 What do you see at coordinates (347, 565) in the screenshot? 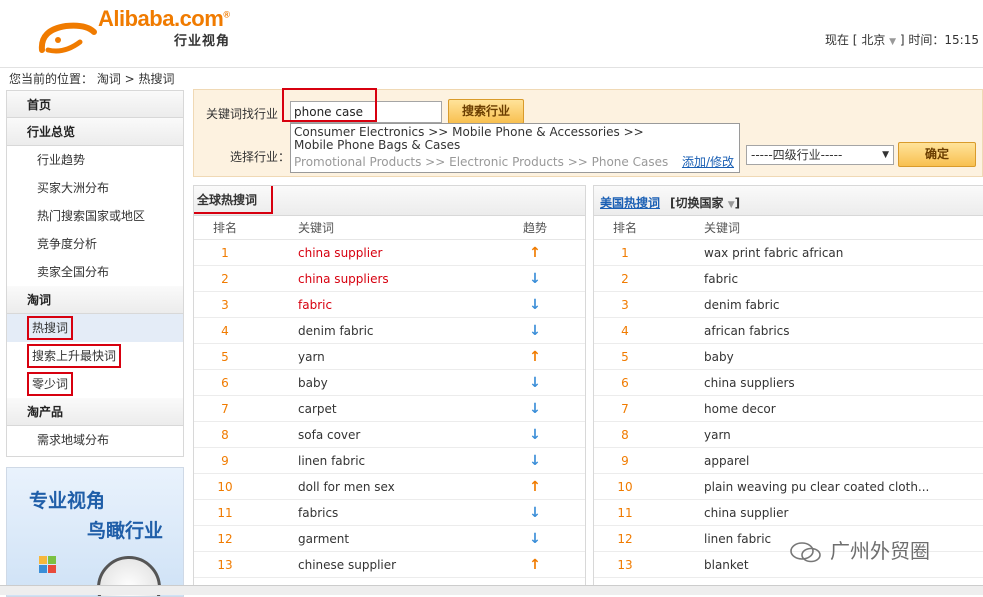
I see `keyword-link: chinese supplier` at bounding box center [347, 565].